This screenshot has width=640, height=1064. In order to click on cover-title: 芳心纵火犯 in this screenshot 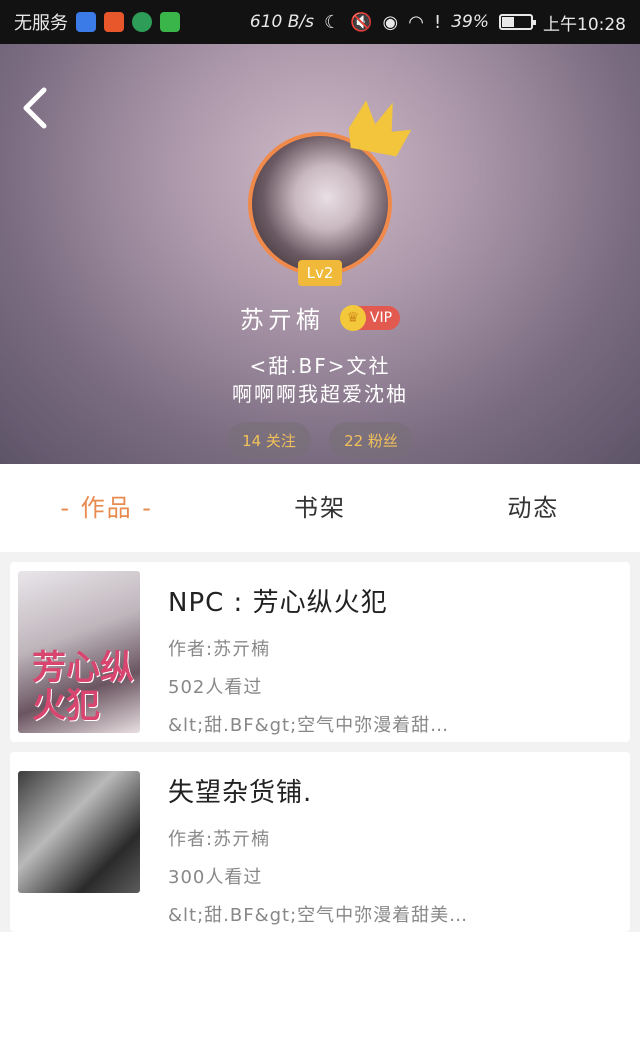, I will do `click(83, 687)`.